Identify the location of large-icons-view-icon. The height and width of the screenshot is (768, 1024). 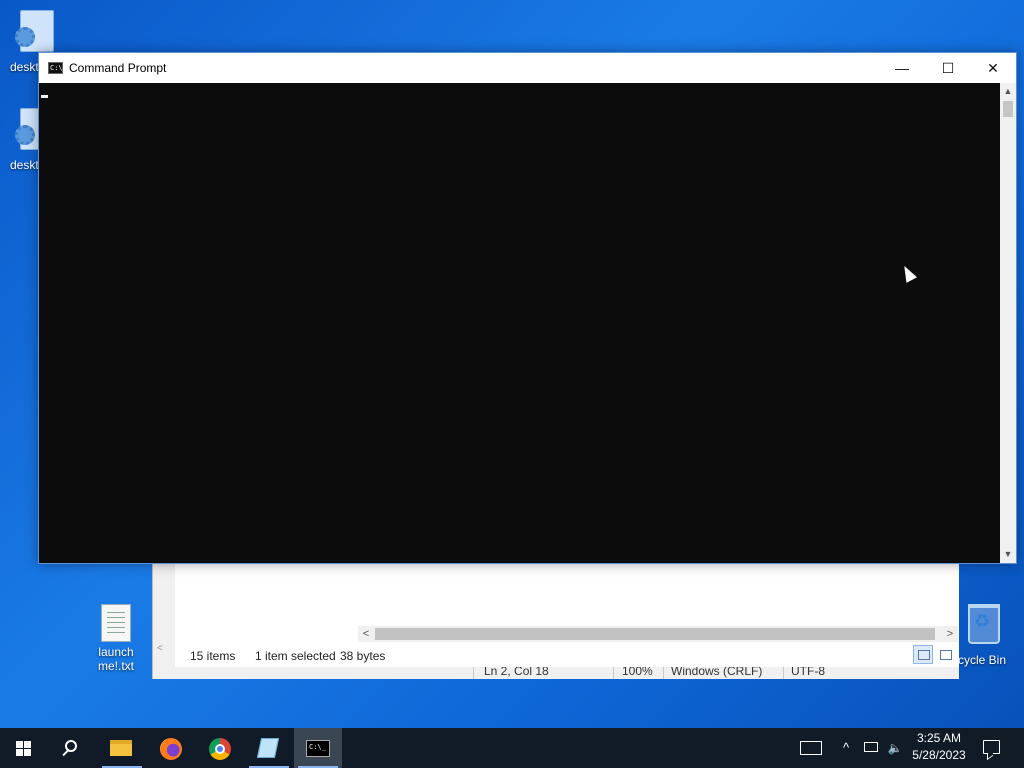
(946, 655).